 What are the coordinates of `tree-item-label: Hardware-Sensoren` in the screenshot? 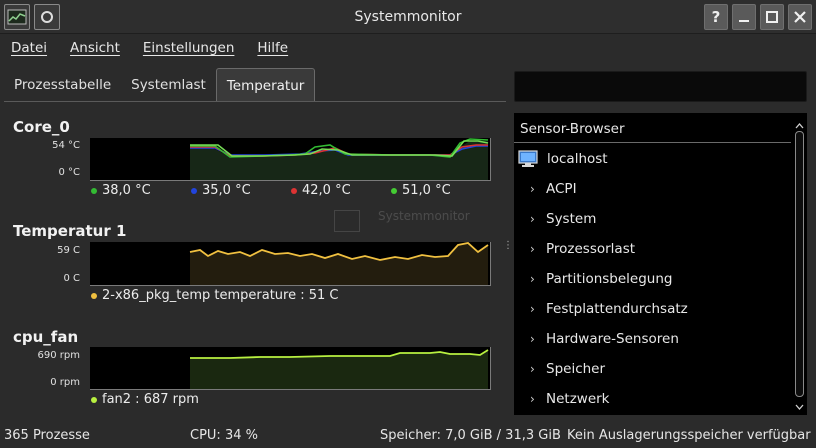 It's located at (612, 339).